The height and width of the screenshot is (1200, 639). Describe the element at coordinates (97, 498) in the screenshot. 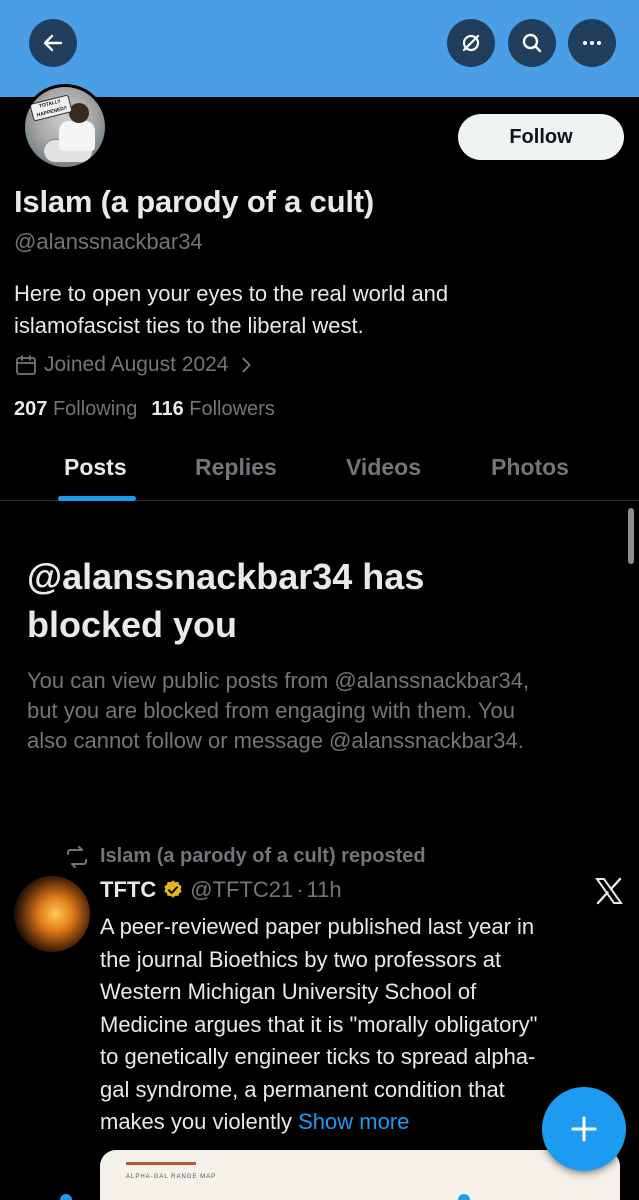

I see `active-tab-indicator` at that location.